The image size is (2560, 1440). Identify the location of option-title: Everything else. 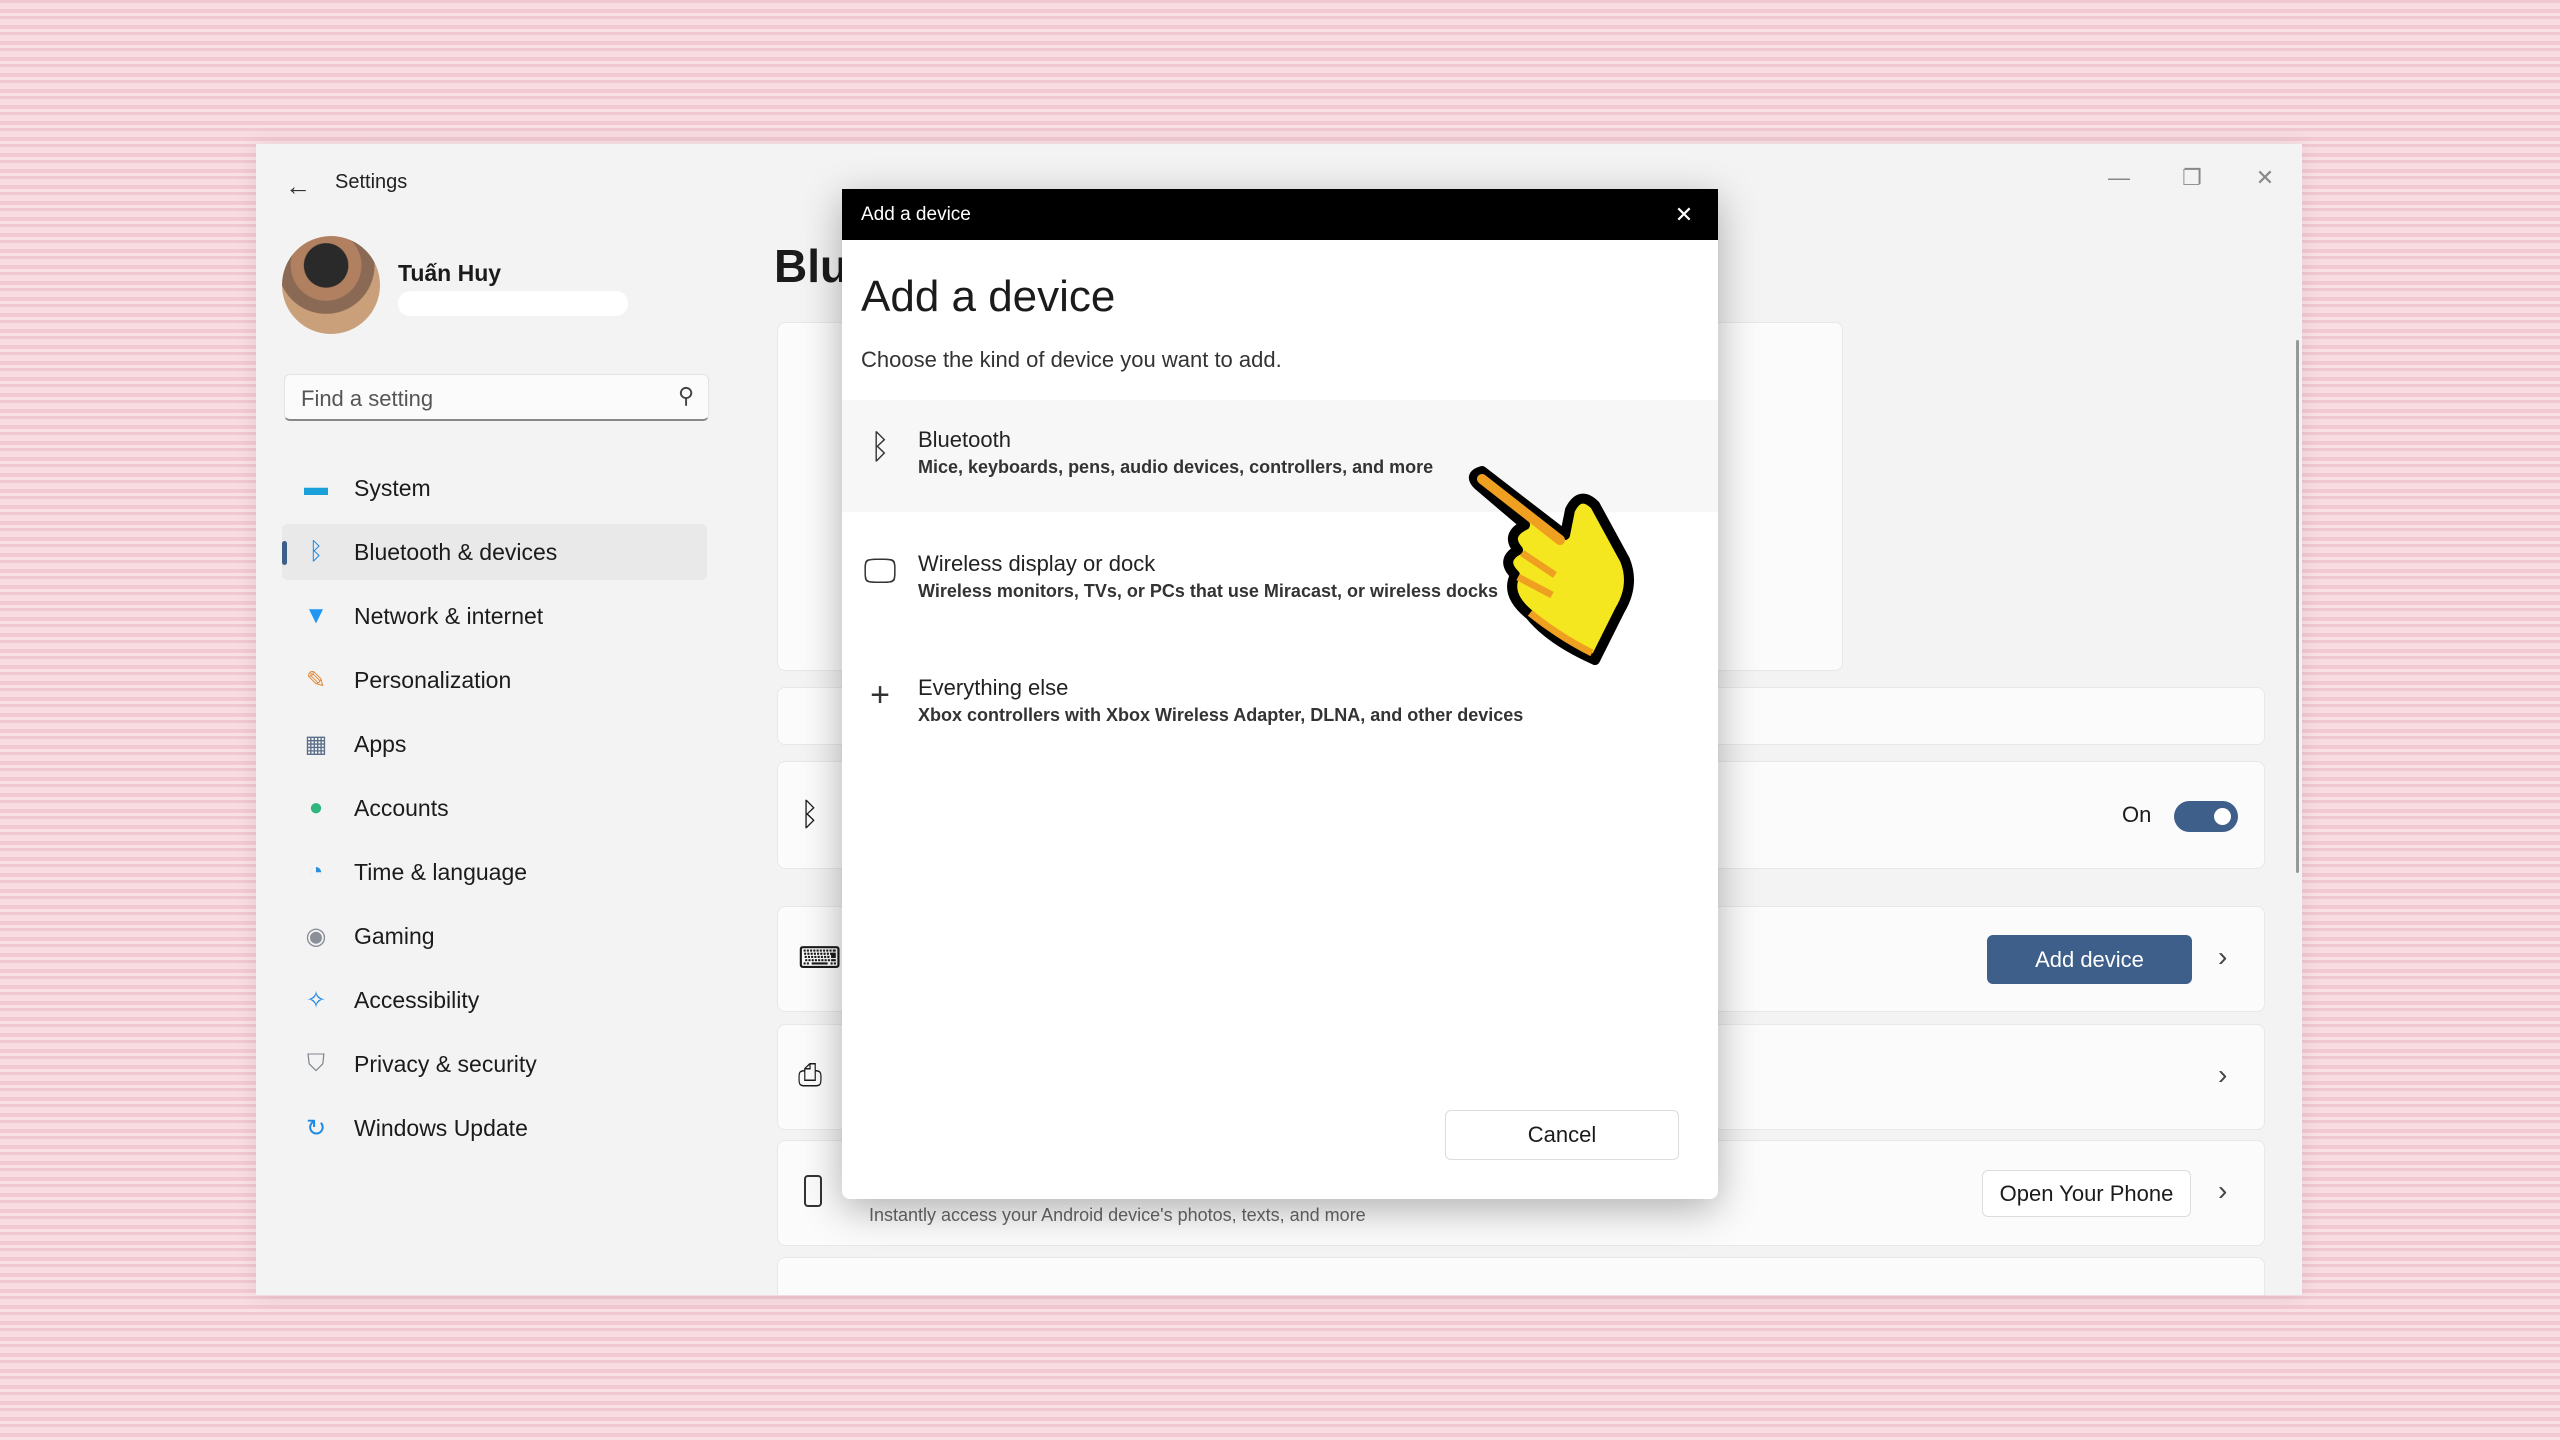
(993, 687).